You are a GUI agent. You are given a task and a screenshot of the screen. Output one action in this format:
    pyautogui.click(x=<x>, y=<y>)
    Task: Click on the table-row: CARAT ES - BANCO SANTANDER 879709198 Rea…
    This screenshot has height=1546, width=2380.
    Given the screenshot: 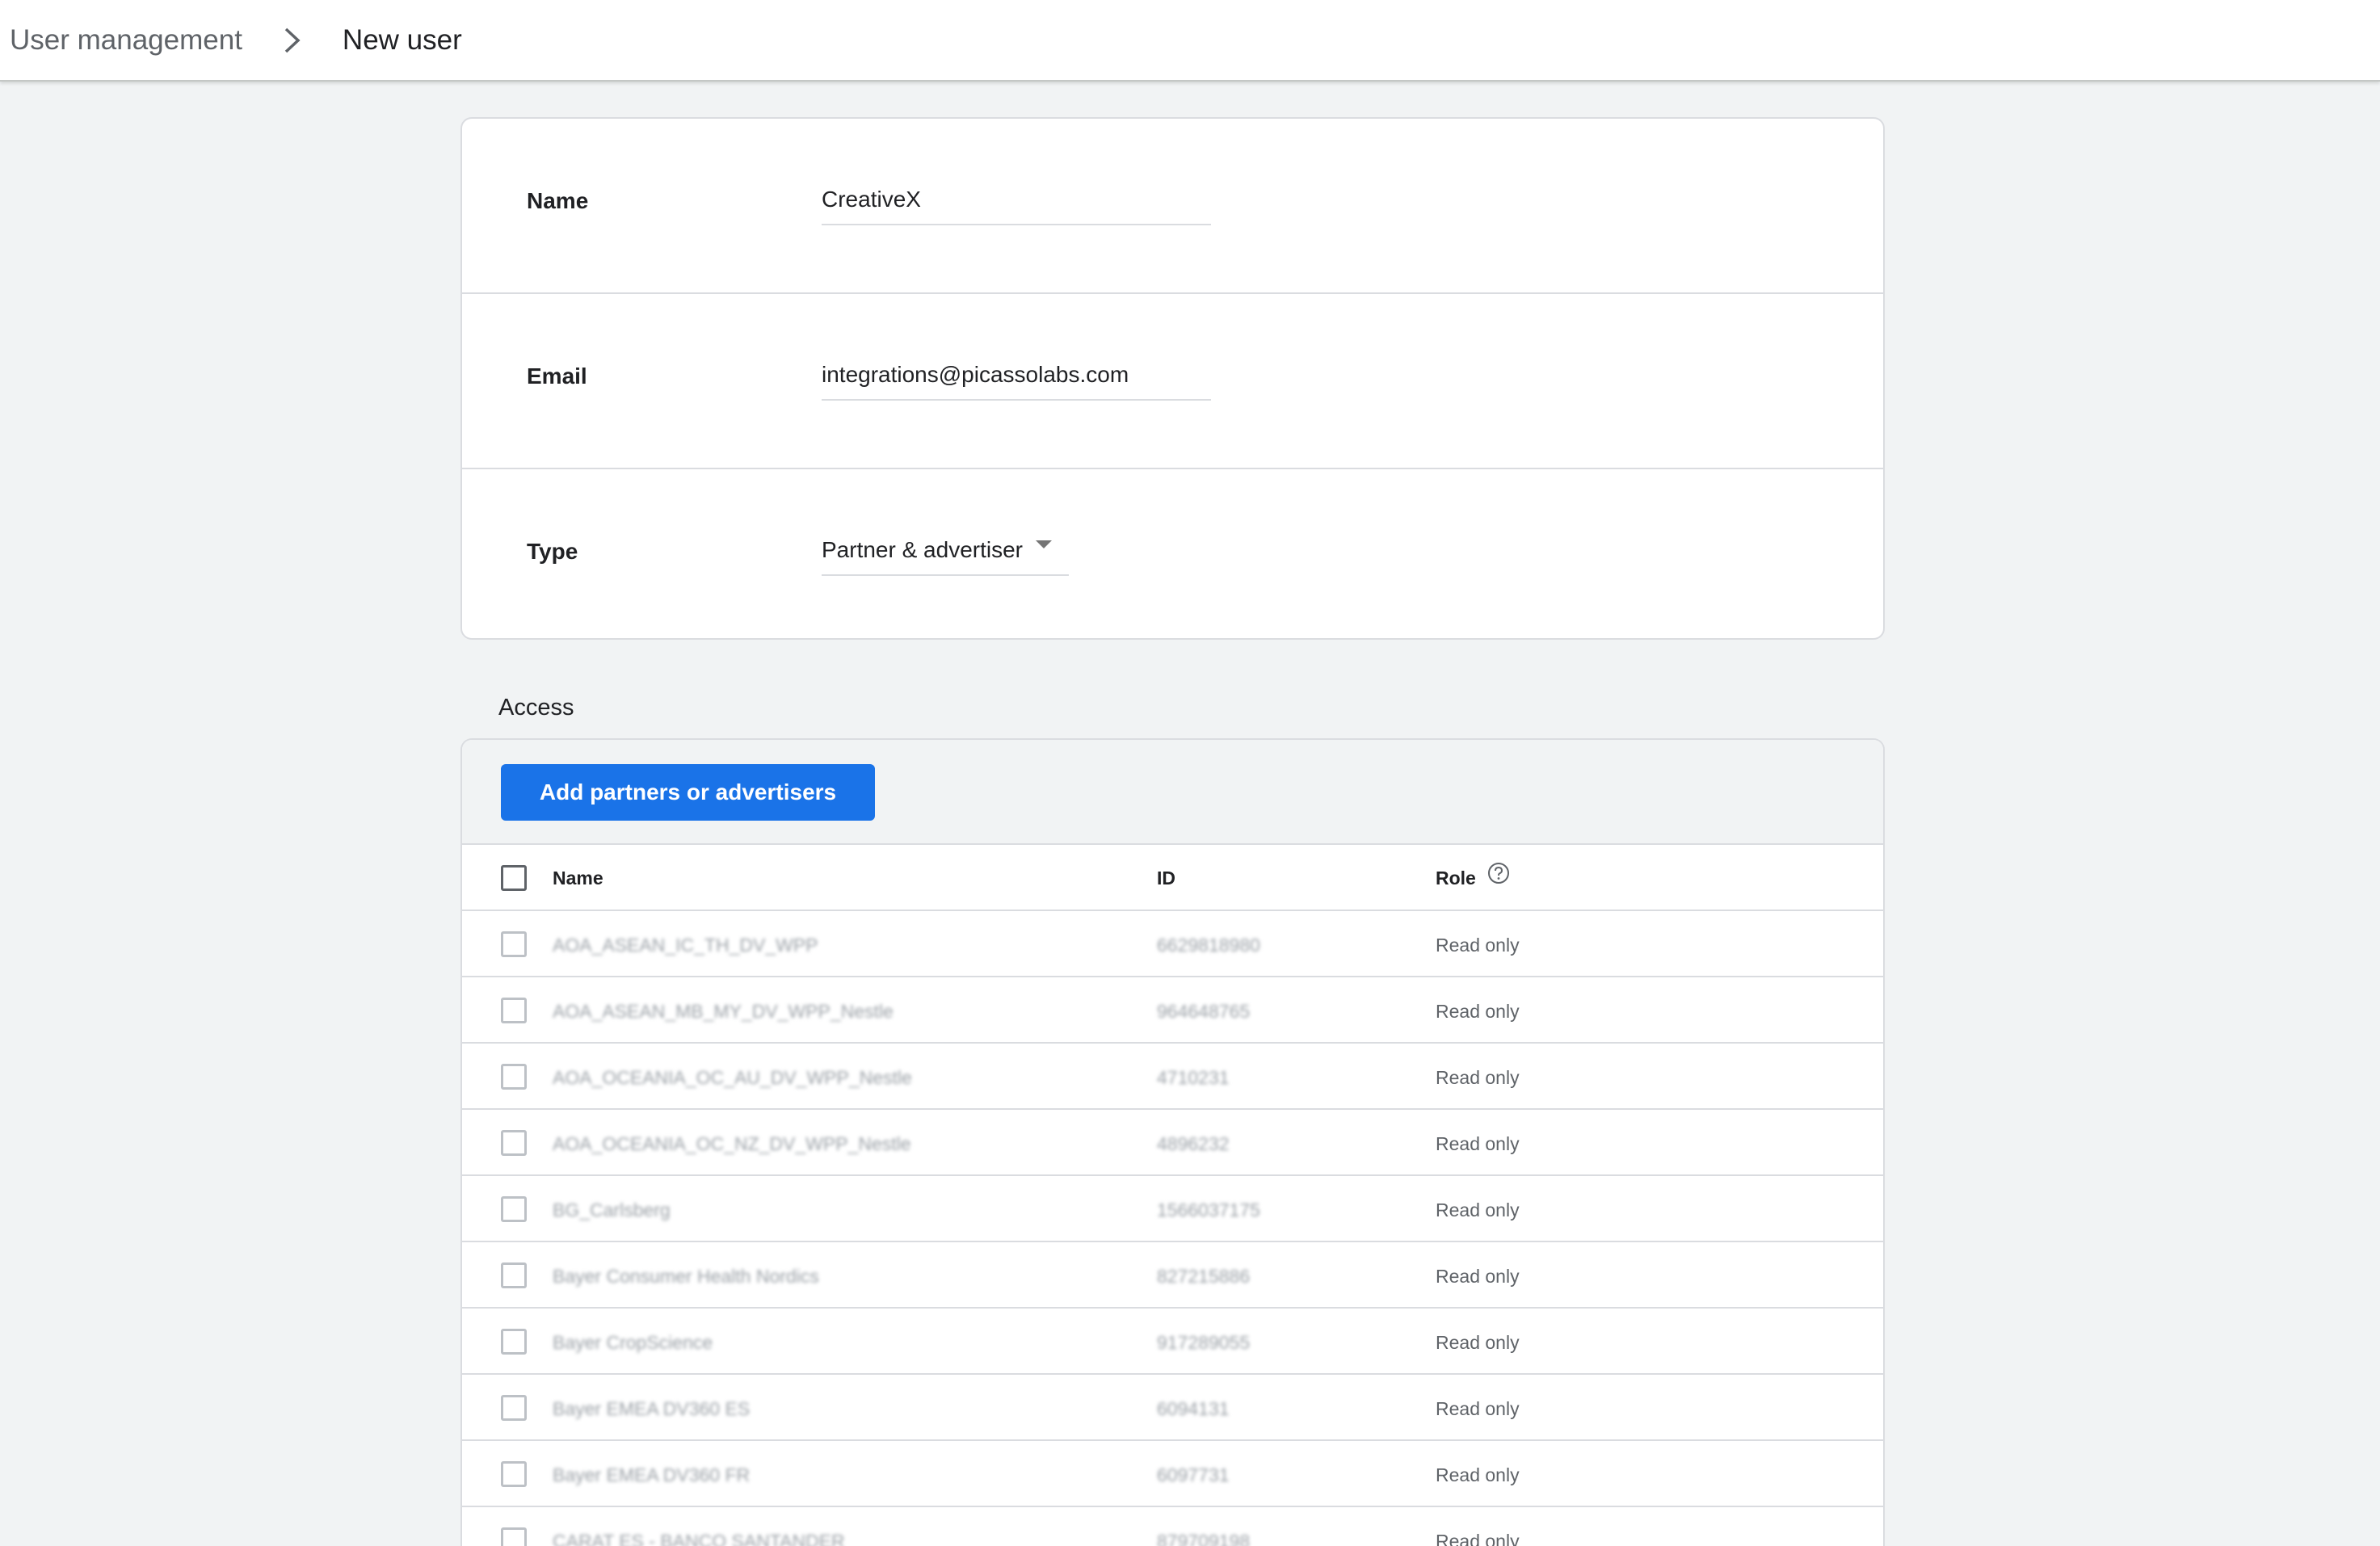 What is the action you would take?
    pyautogui.click(x=1173, y=1527)
    